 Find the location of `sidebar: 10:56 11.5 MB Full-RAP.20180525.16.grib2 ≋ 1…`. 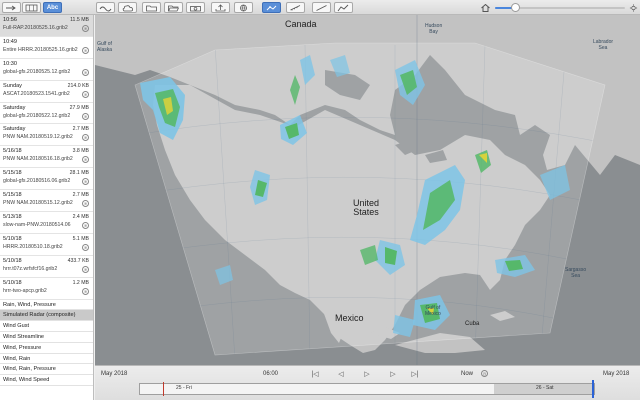

sidebar: 10:56 11.5 MB Full-RAP.20180525.16.grib2 ≋ 1… is located at coordinates (47, 207).